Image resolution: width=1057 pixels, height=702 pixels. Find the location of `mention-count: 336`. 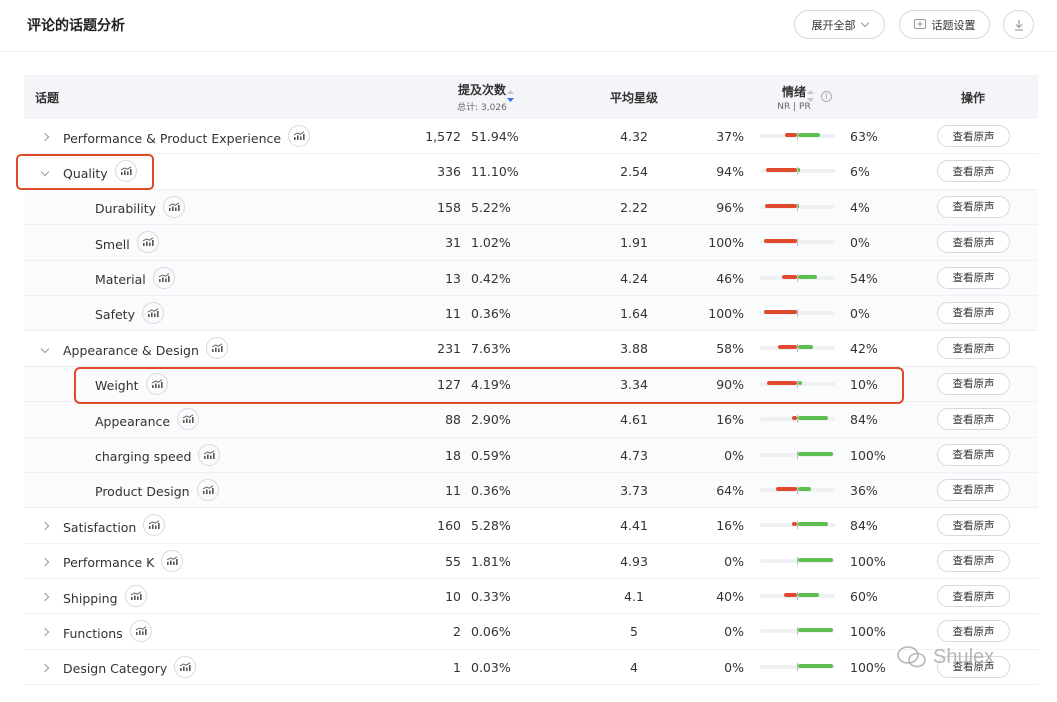

mention-count: 336 is located at coordinates (449, 172).